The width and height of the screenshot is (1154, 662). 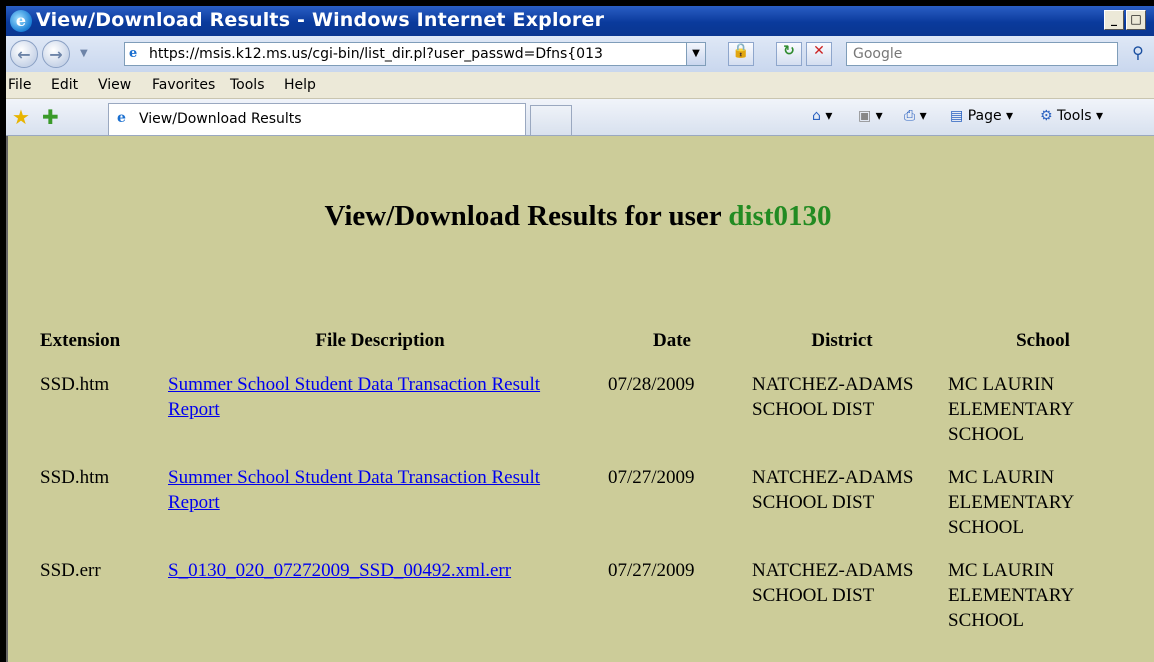 I want to click on column-header-district: District, so click(x=842, y=340).